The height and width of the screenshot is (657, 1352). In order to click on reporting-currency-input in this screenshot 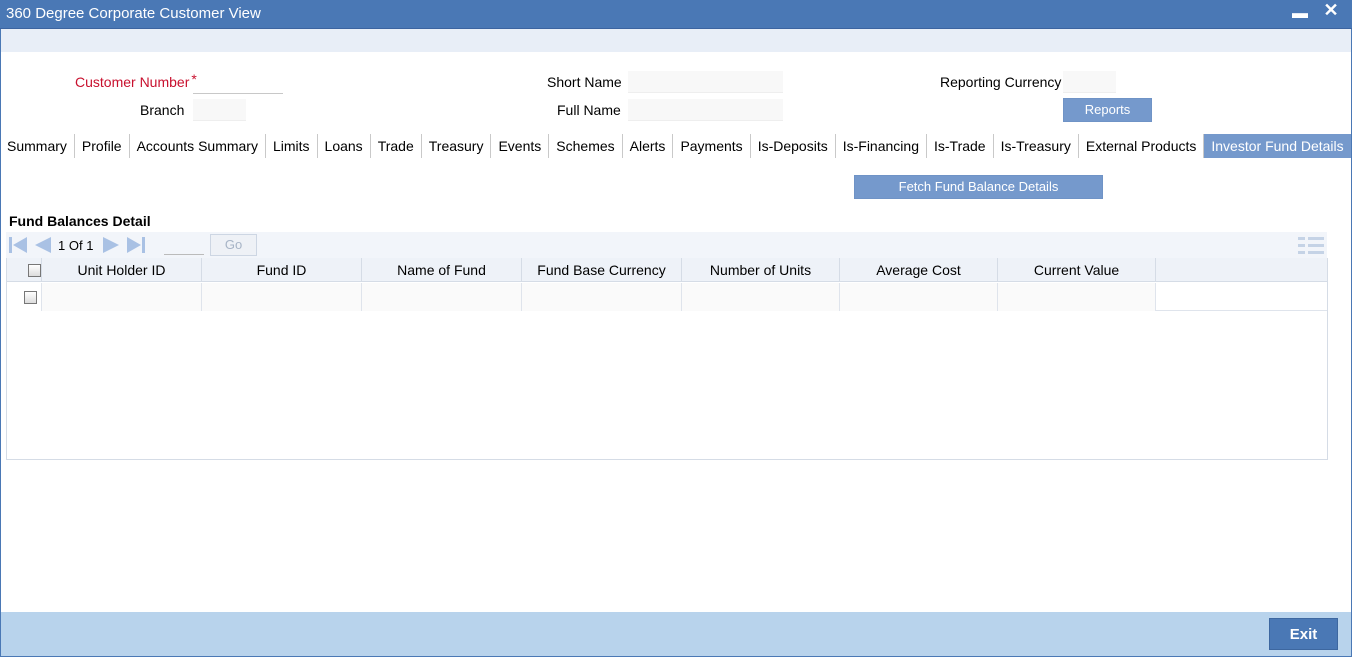, I will do `click(1089, 82)`.